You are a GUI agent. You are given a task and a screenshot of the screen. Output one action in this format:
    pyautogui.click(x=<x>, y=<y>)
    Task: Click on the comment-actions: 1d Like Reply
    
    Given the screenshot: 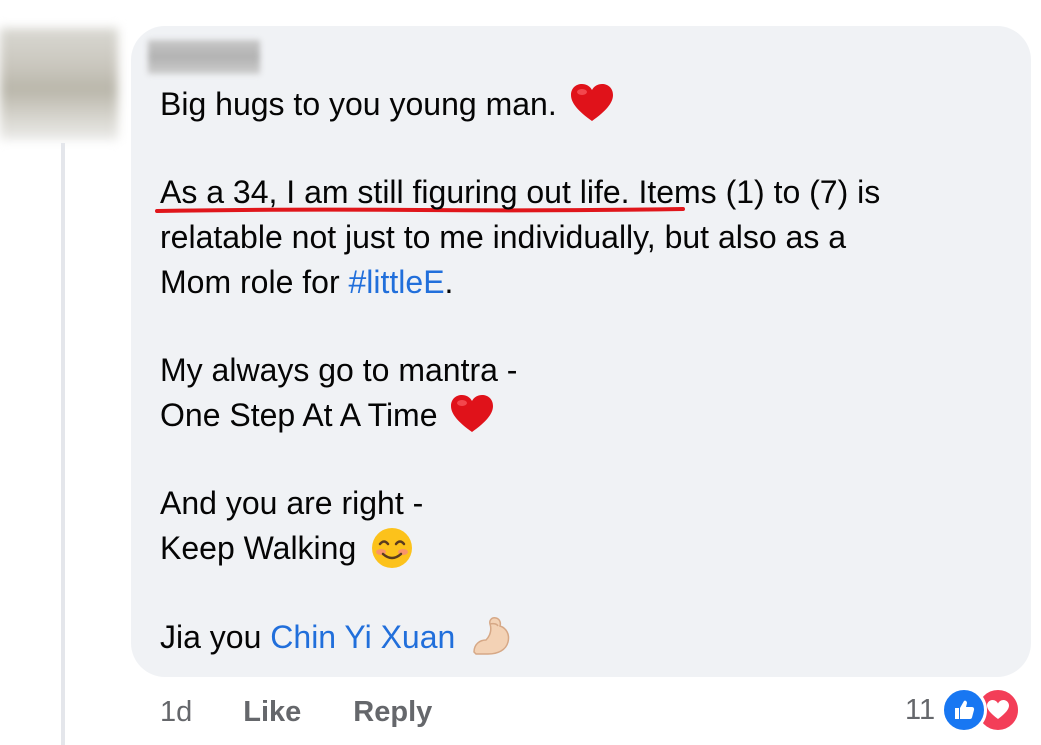 What is the action you would take?
    pyautogui.click(x=296, y=712)
    